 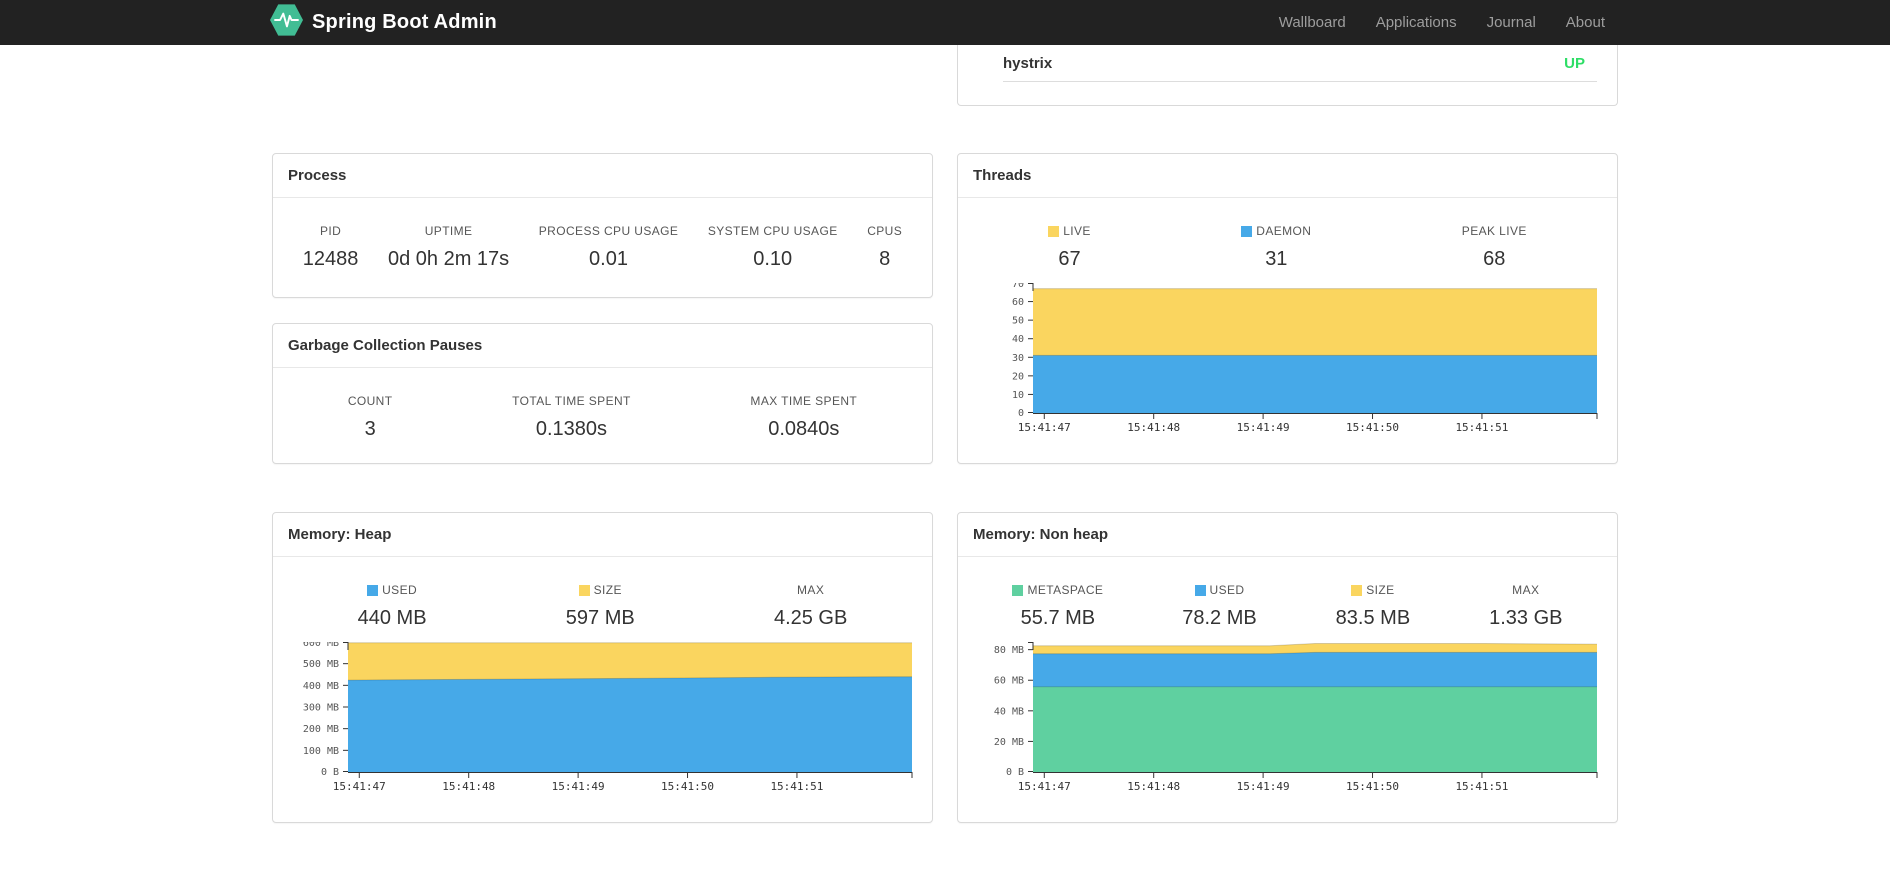 I want to click on heap-used-swatch, so click(x=373, y=590).